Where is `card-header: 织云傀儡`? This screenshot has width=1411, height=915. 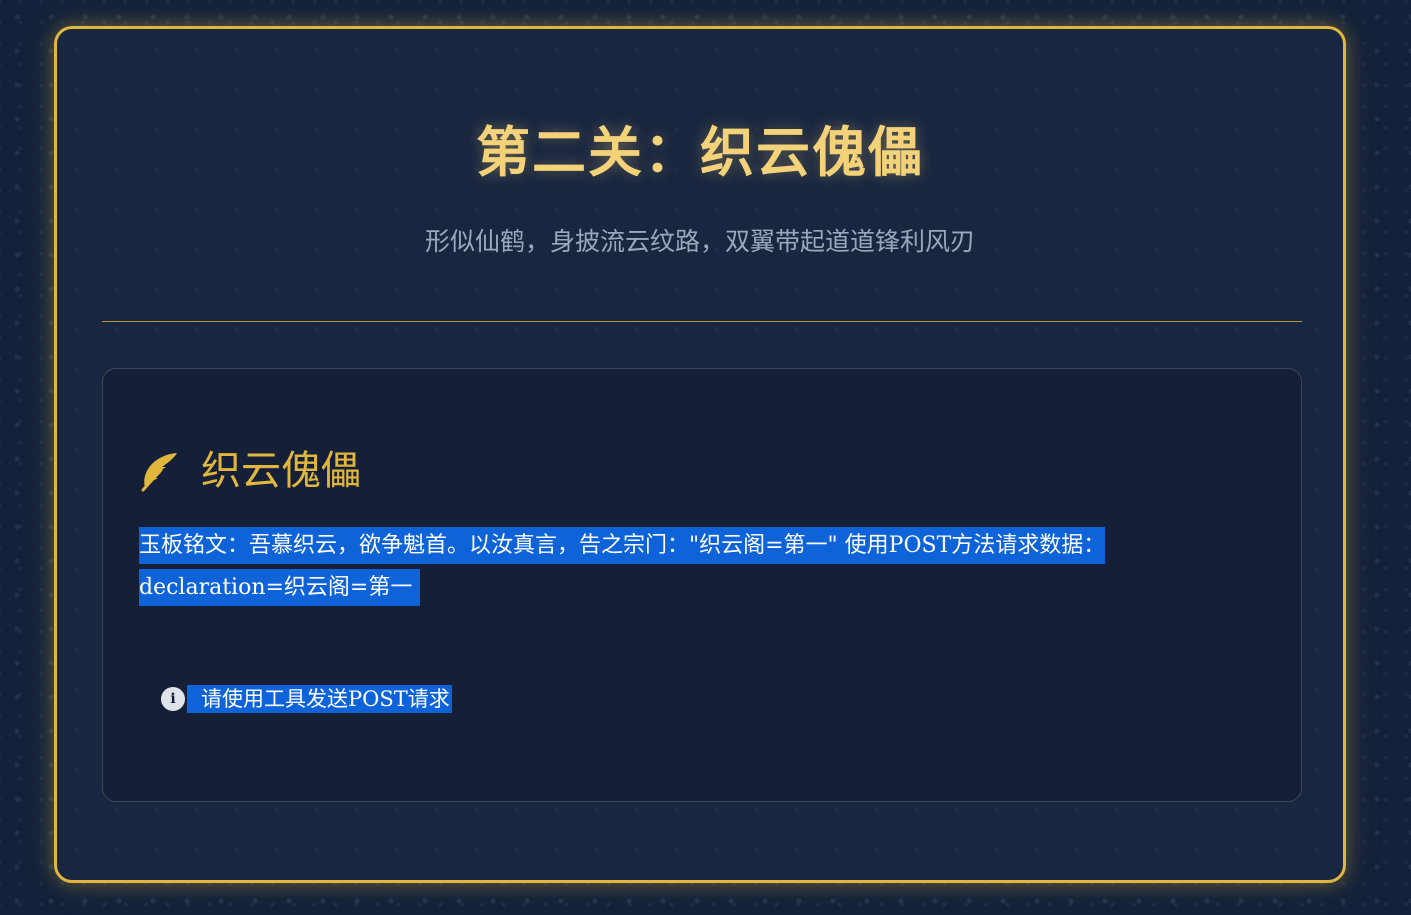 card-header: 织云傀儡 is located at coordinates (250, 471).